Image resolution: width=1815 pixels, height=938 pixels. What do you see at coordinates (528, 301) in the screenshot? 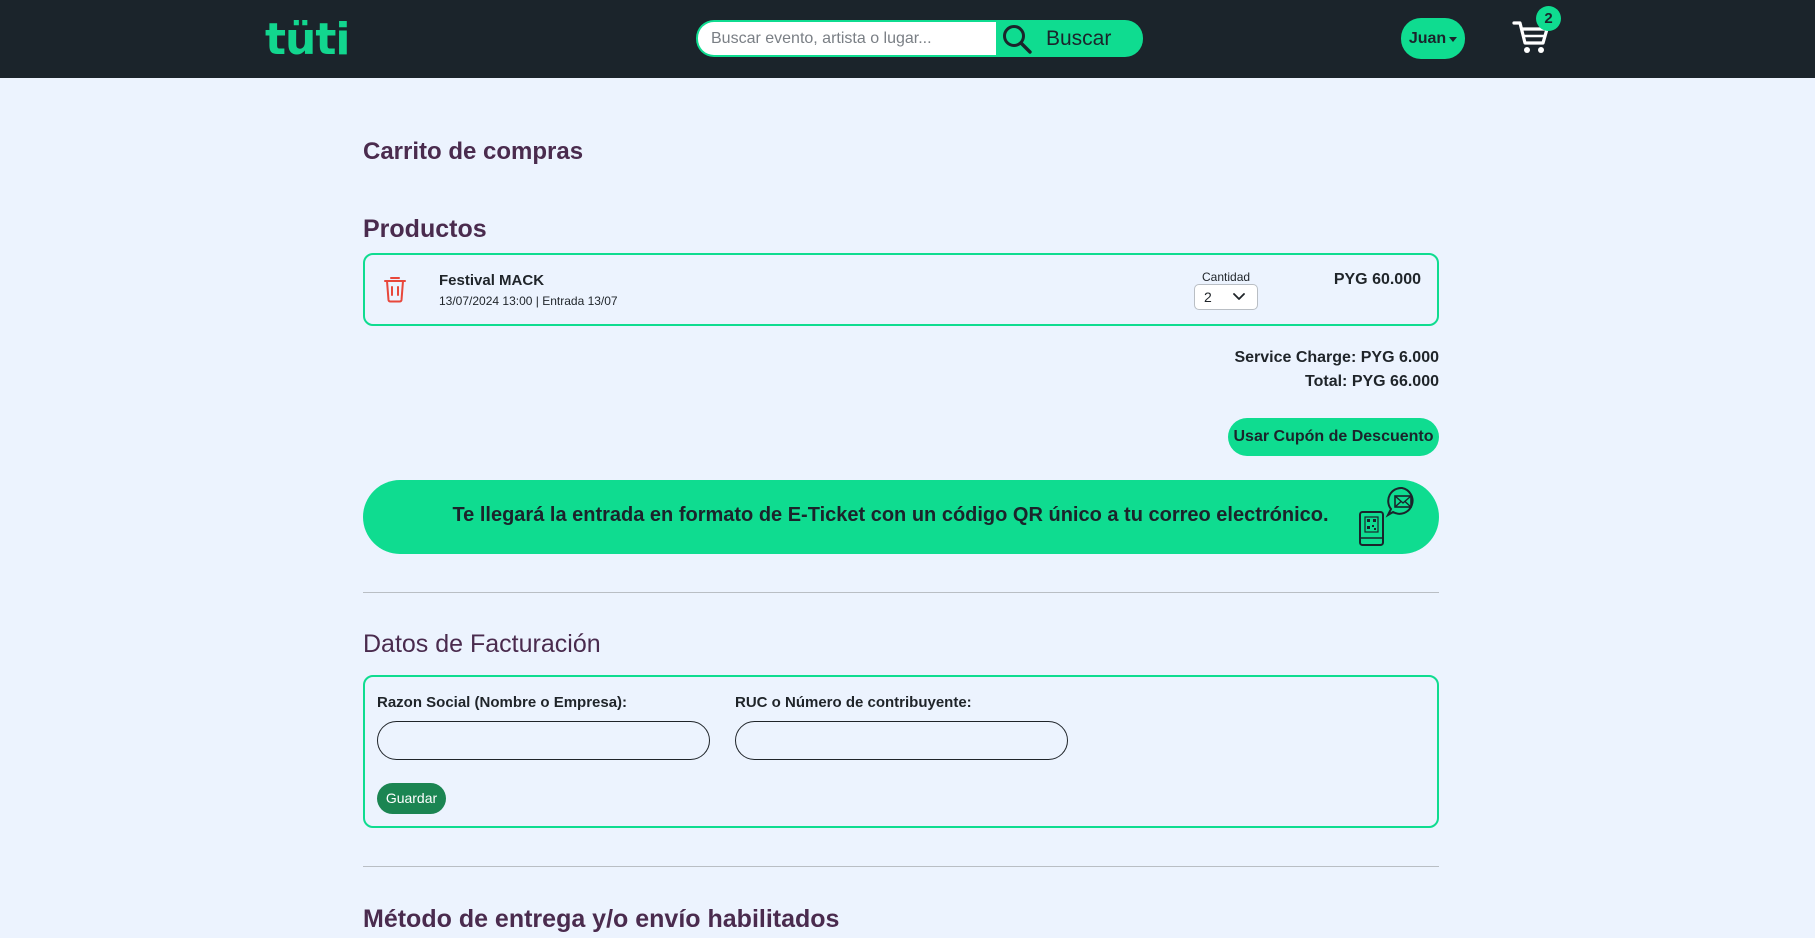
I see `product-date: 13/07/2024 13:00 | Entrada 13/07` at bounding box center [528, 301].